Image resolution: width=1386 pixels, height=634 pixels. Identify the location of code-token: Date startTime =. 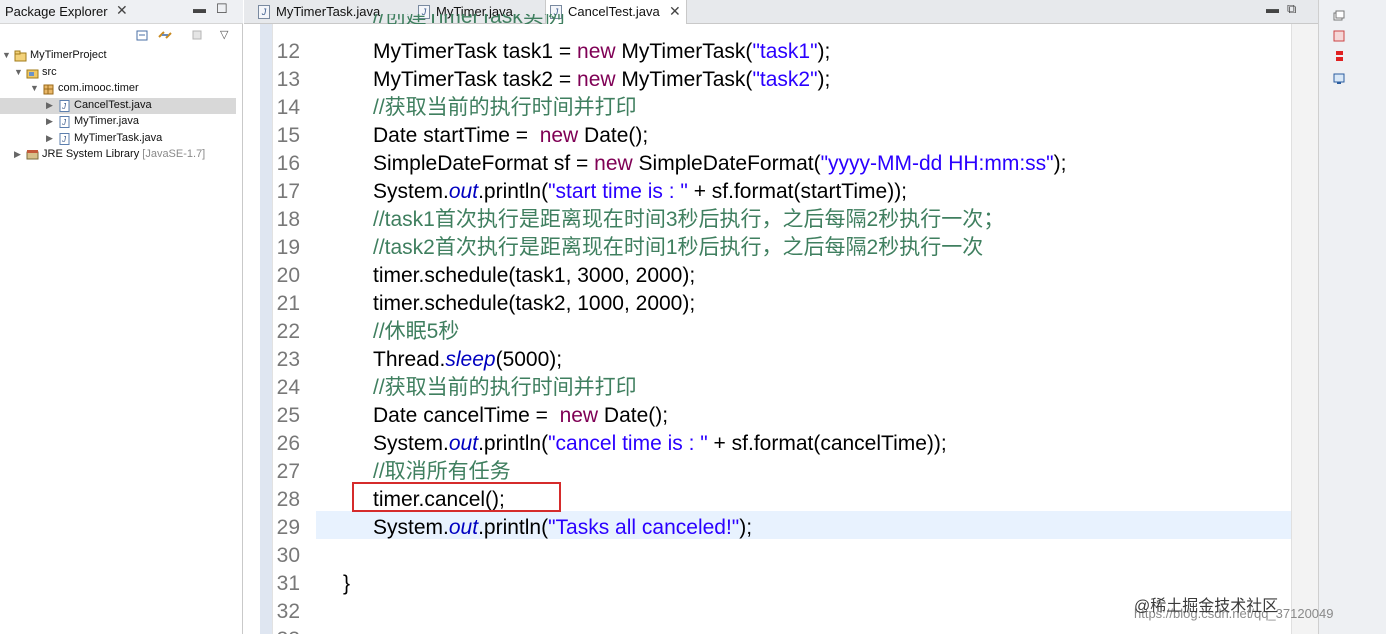
(456, 135).